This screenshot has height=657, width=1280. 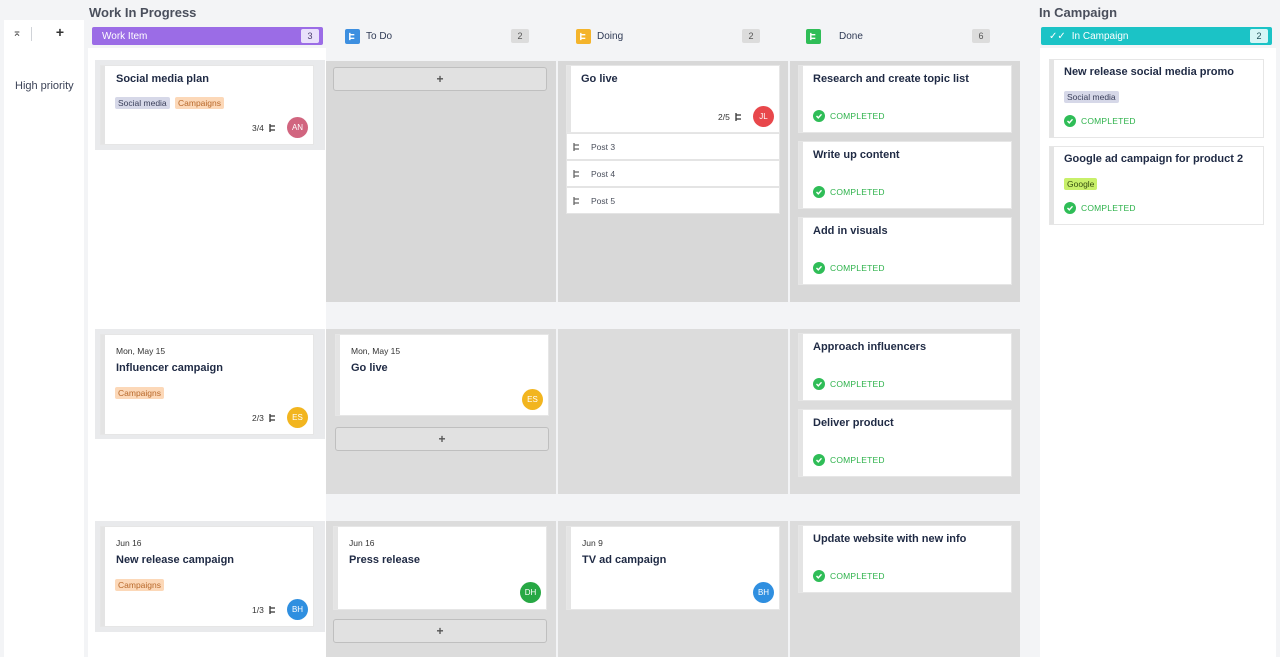 What do you see at coordinates (905, 367) in the screenshot?
I see `card-approach-influencers: Approach influencers COMPLETED` at bounding box center [905, 367].